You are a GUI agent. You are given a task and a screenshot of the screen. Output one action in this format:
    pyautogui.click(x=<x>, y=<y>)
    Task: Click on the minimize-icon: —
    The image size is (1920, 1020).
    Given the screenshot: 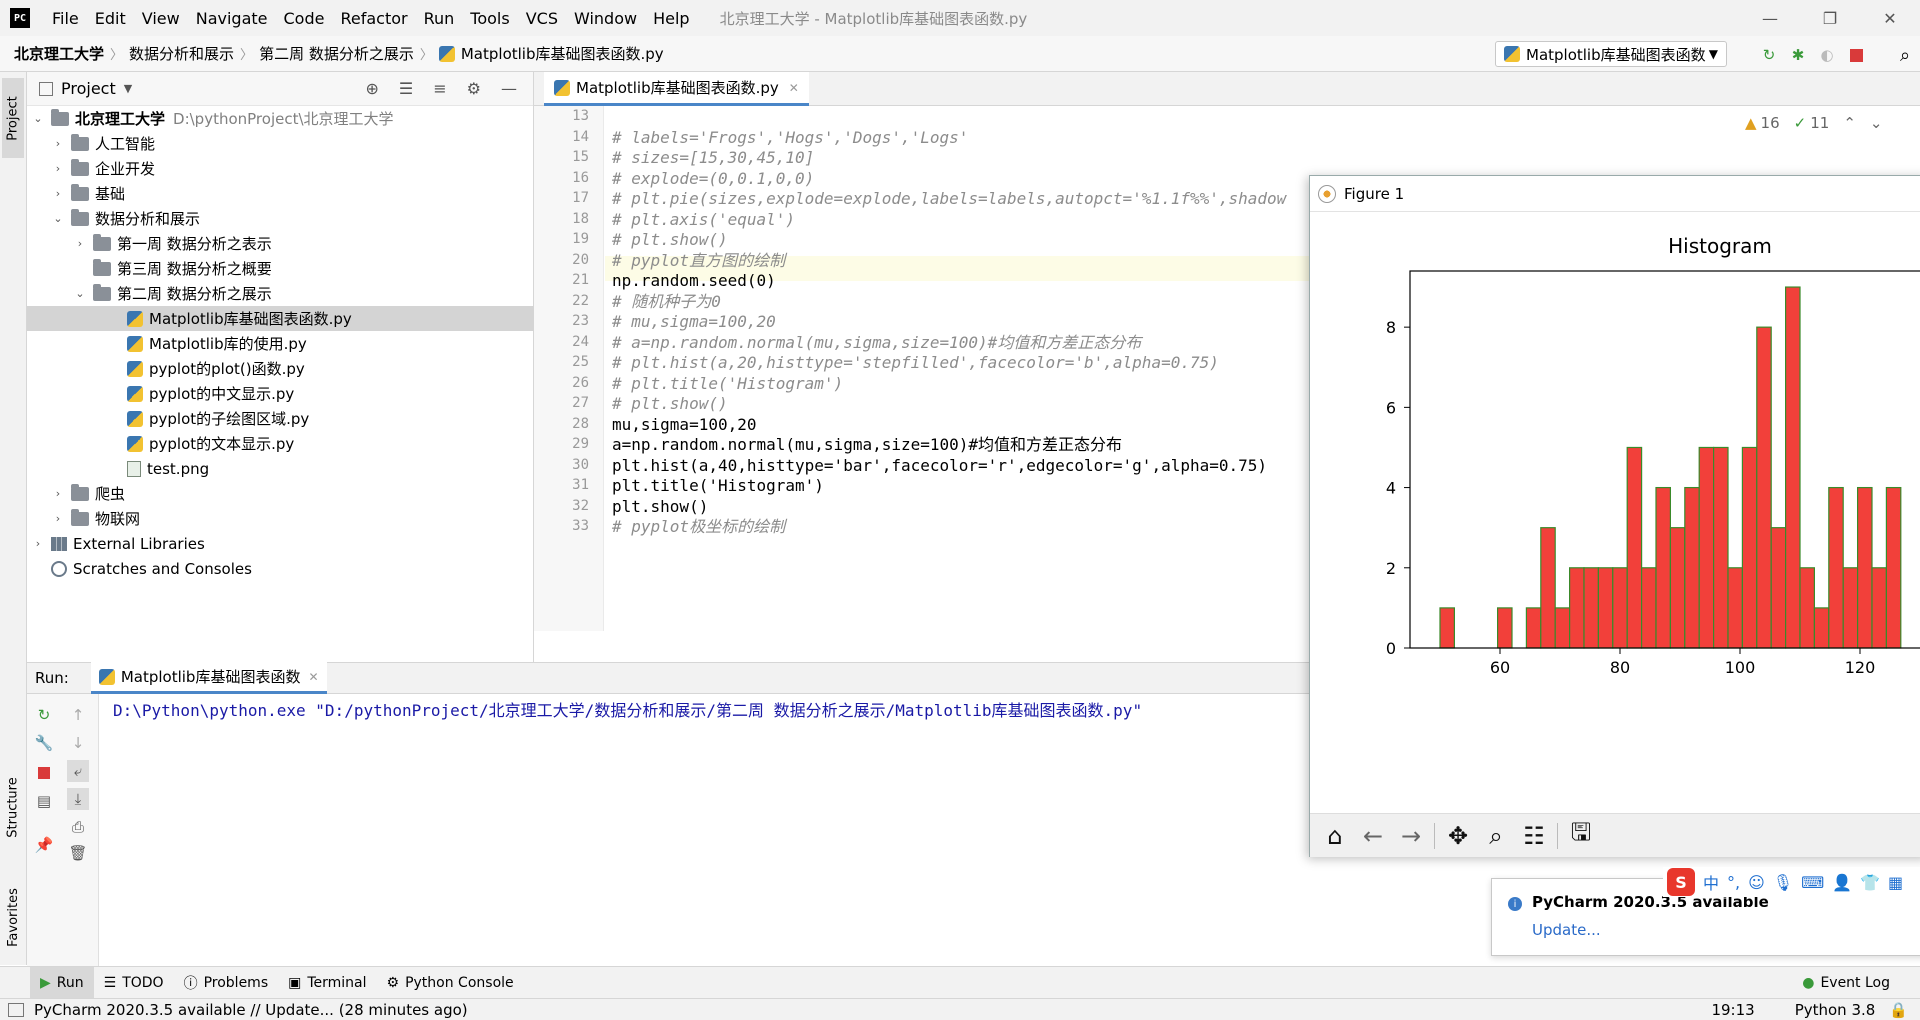 What is the action you would take?
    pyautogui.click(x=1770, y=18)
    